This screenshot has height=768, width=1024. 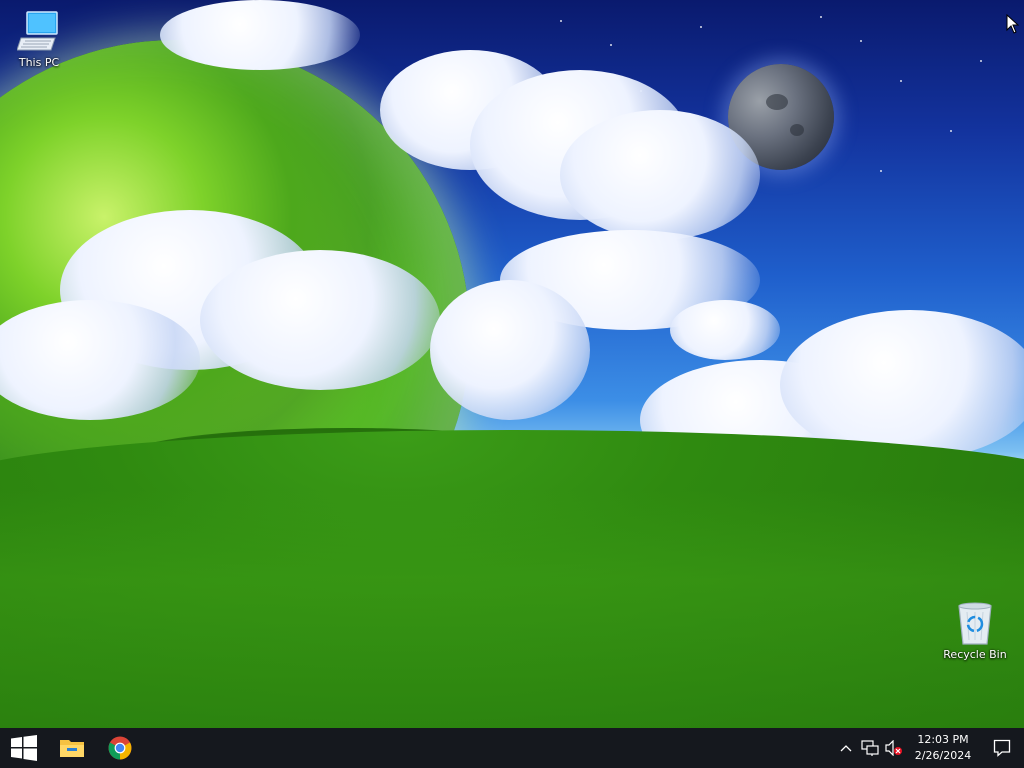 I want to click on computer-icon, so click(x=37, y=31).